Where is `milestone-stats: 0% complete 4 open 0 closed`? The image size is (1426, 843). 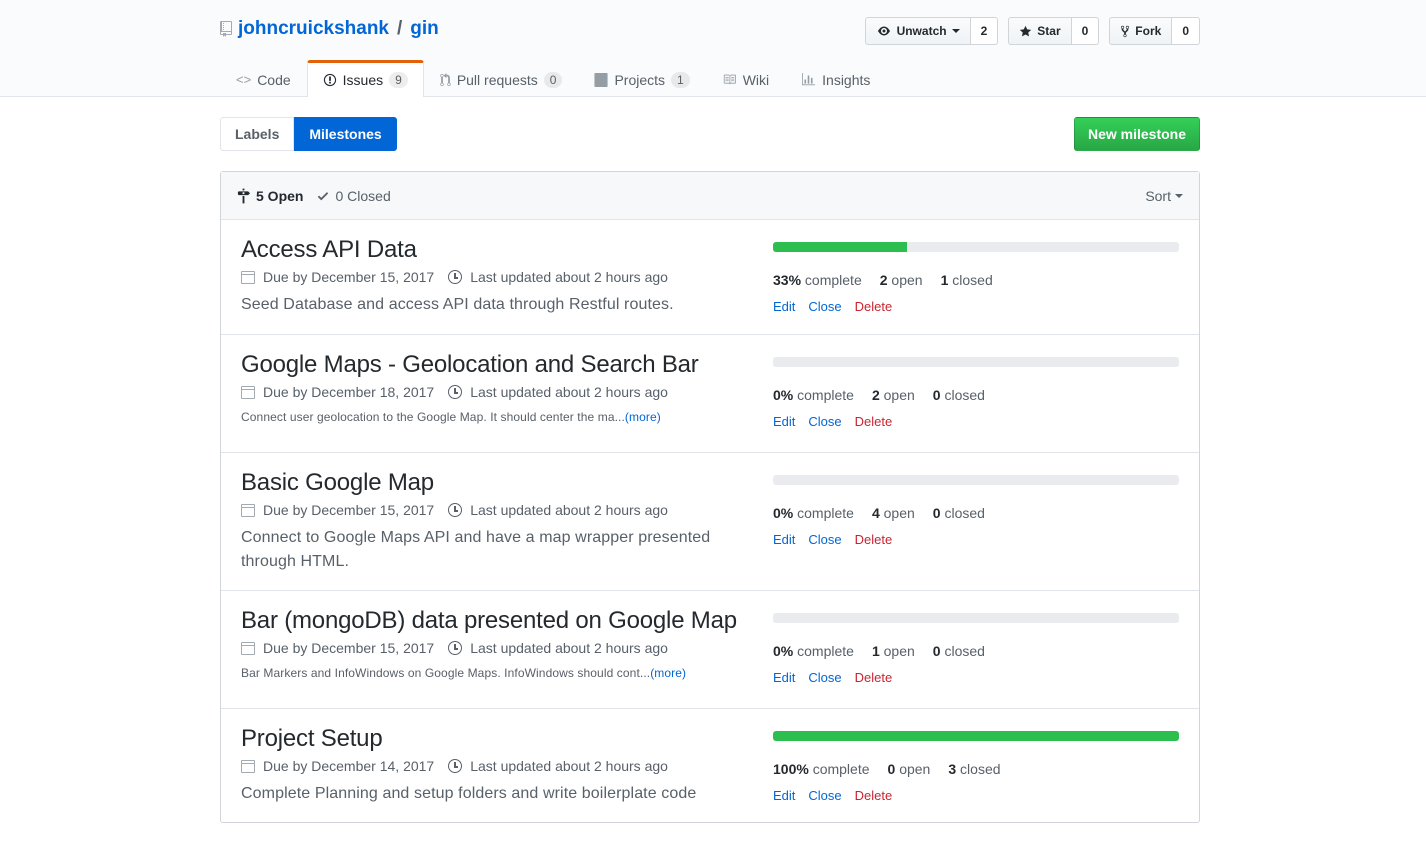
milestone-stats: 0% complete 4 open 0 closed is located at coordinates (976, 513).